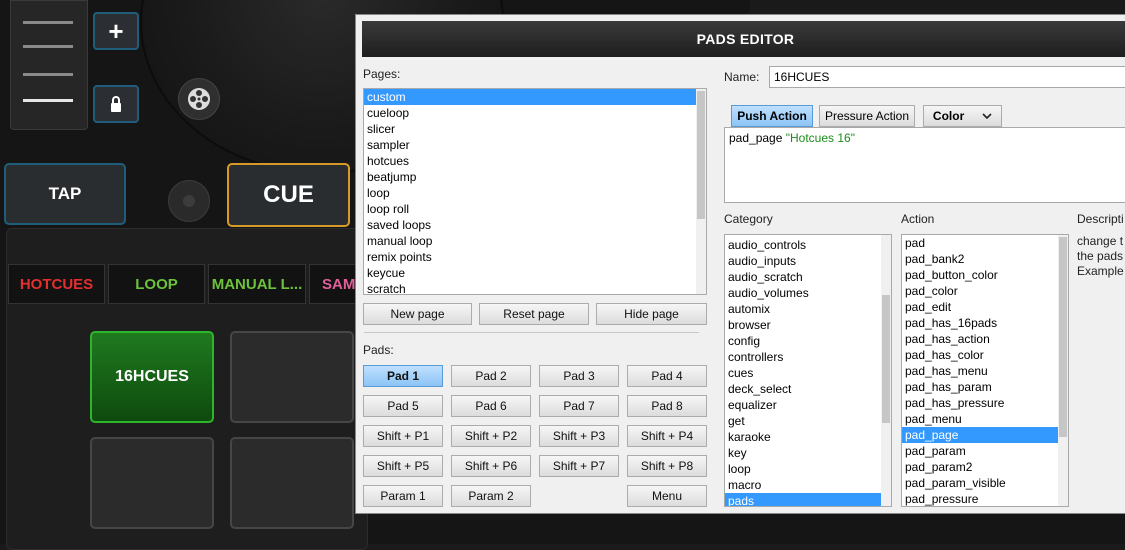 This screenshot has width=1125, height=550. What do you see at coordinates (535, 257) in the screenshot?
I see `page-list-item: remix points` at bounding box center [535, 257].